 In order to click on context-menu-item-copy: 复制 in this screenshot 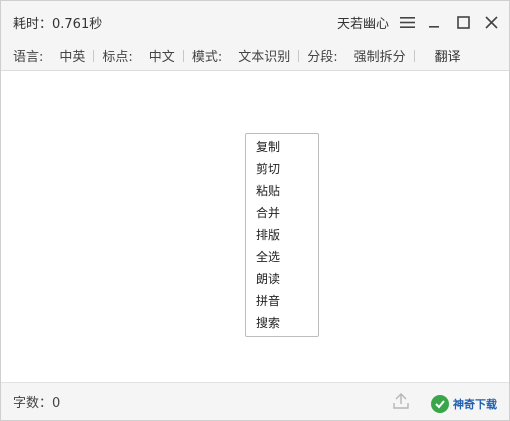, I will do `click(282, 147)`.